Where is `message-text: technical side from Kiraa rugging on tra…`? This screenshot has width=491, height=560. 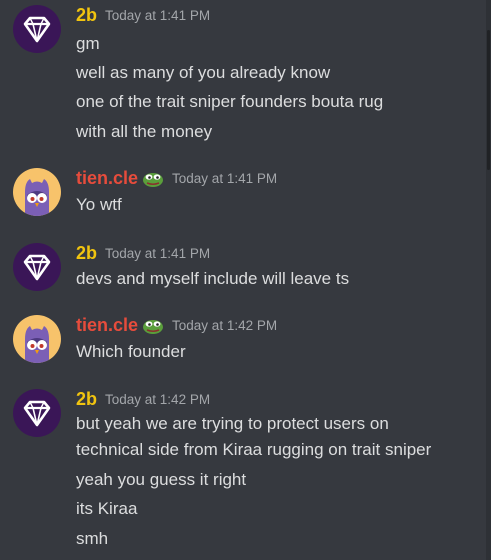 message-text: technical side from Kiraa rugging on tra… is located at coordinates (254, 449).